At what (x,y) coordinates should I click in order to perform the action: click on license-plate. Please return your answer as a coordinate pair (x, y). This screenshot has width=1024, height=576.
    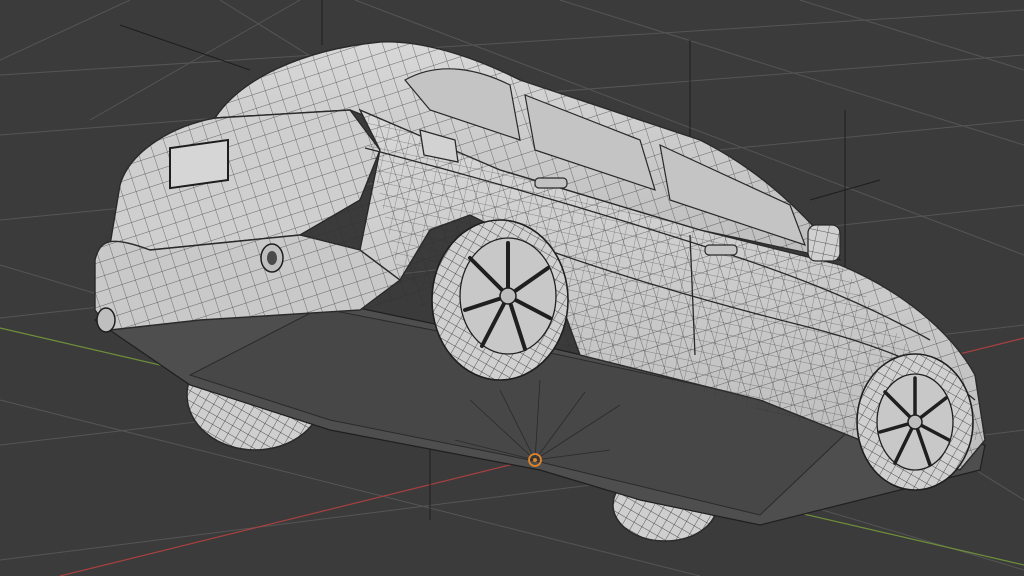
    Looking at the image, I should click on (199, 164).